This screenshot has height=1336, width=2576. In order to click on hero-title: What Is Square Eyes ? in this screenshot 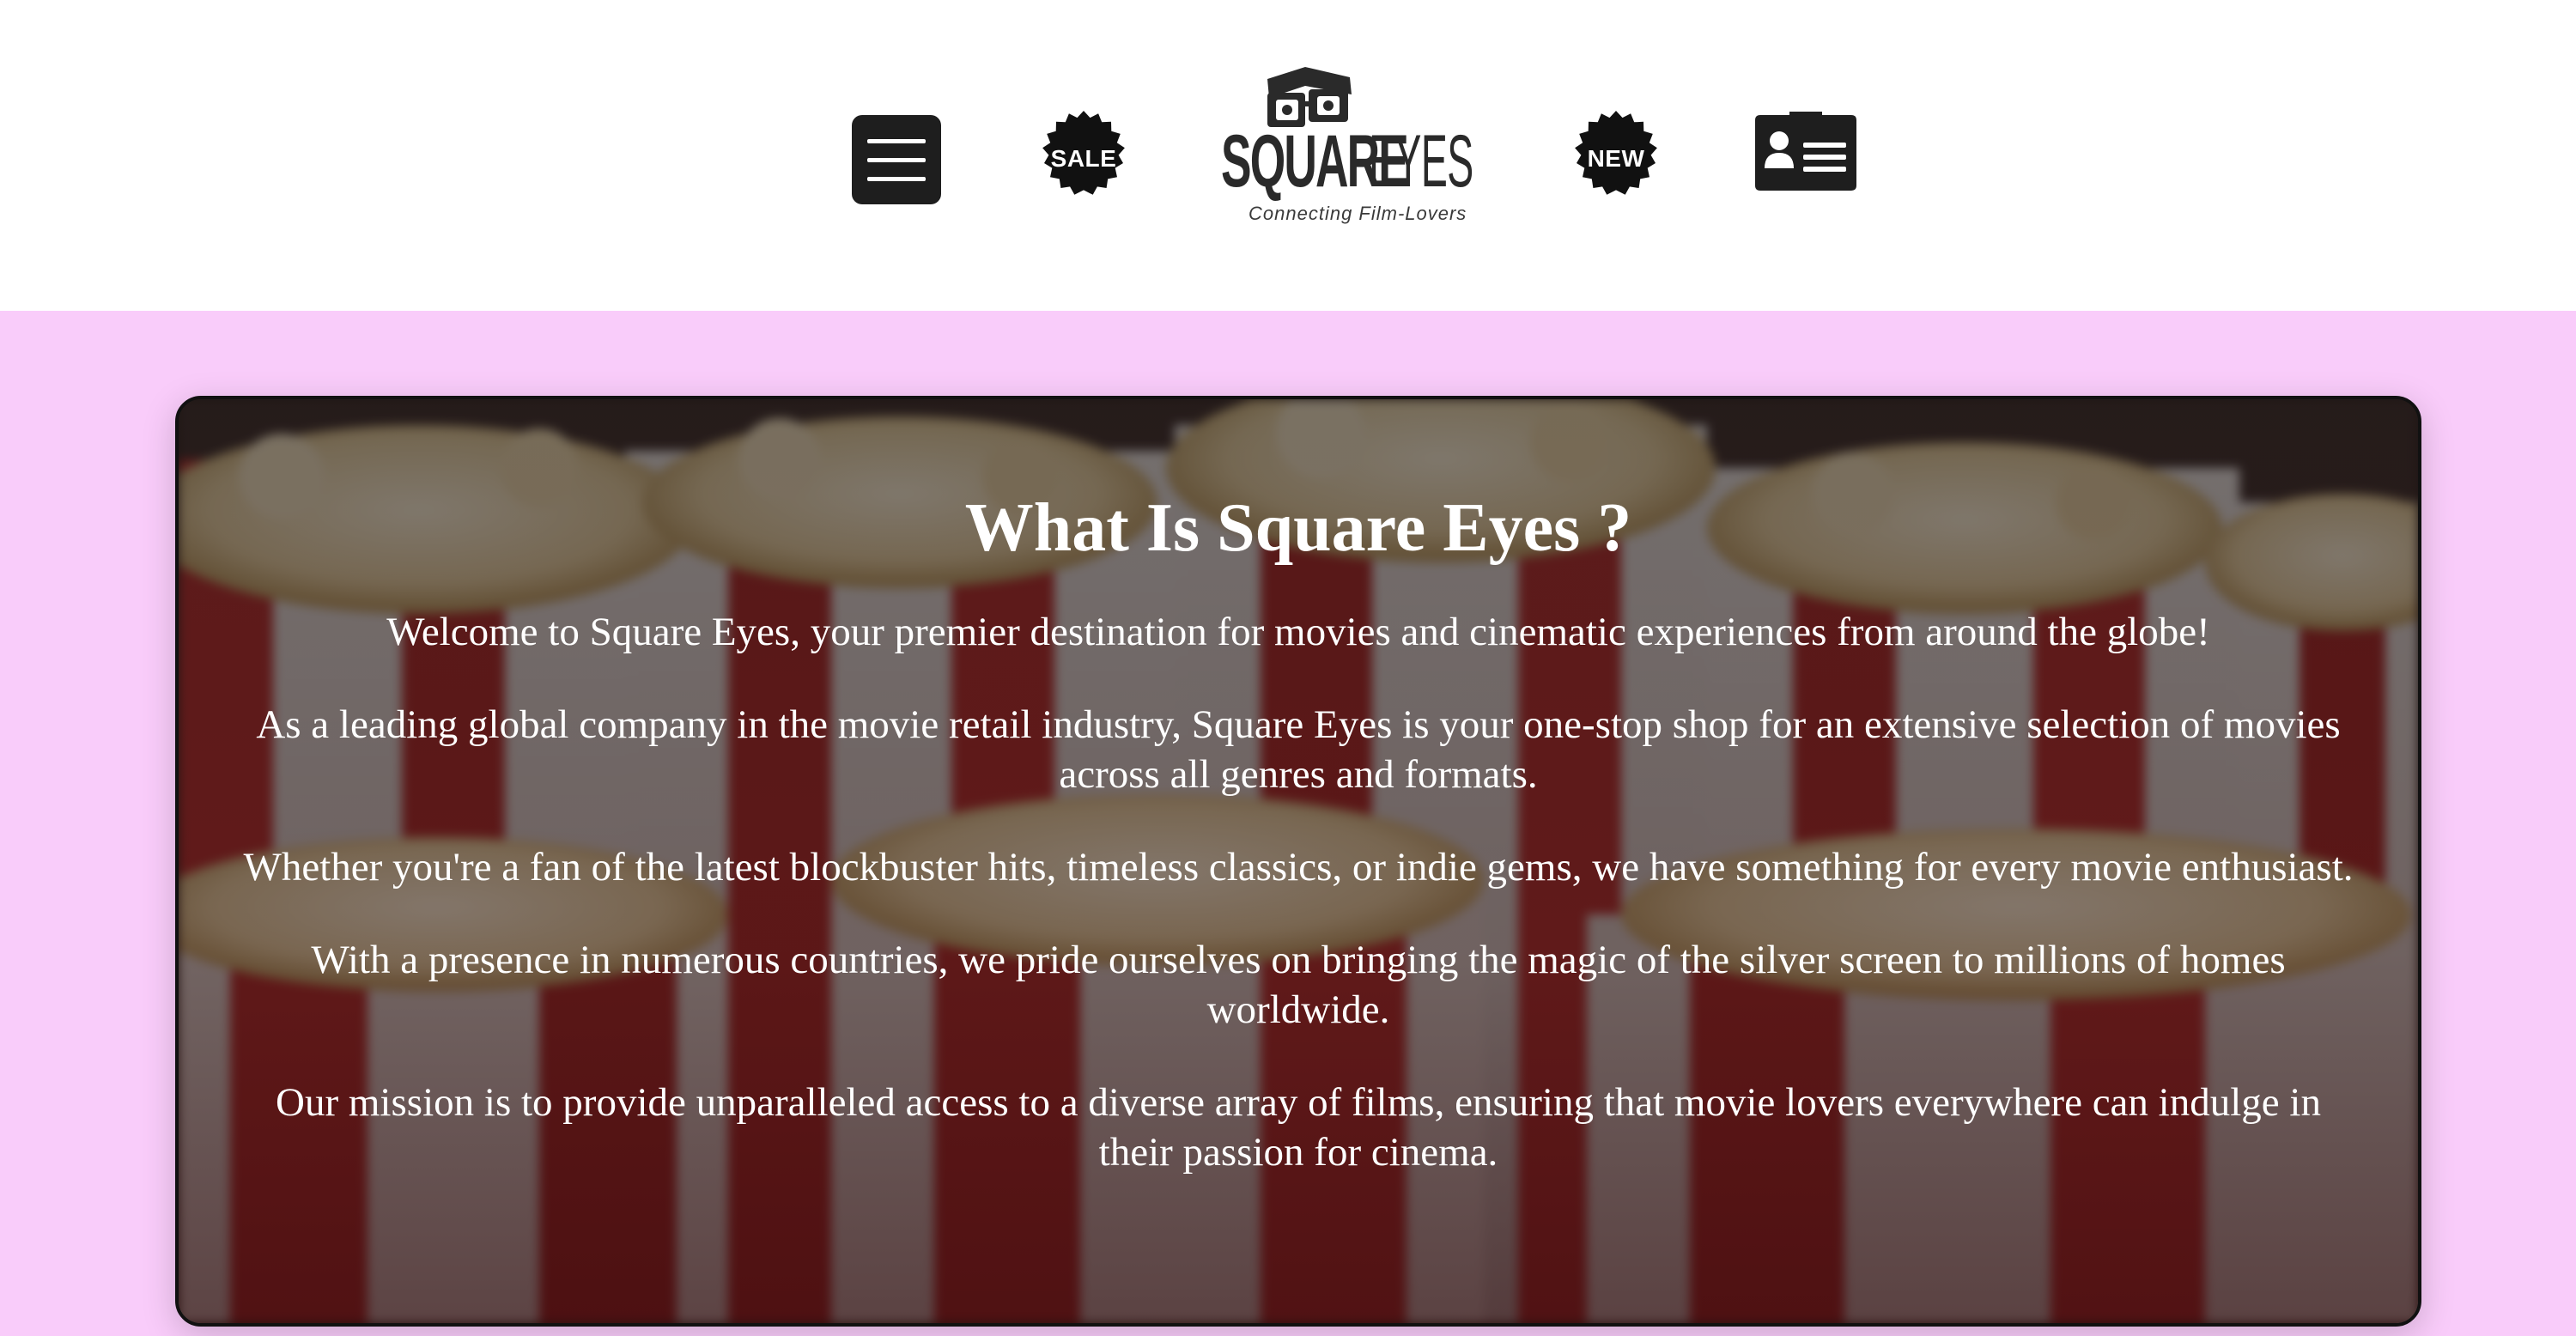, I will do `click(1298, 528)`.